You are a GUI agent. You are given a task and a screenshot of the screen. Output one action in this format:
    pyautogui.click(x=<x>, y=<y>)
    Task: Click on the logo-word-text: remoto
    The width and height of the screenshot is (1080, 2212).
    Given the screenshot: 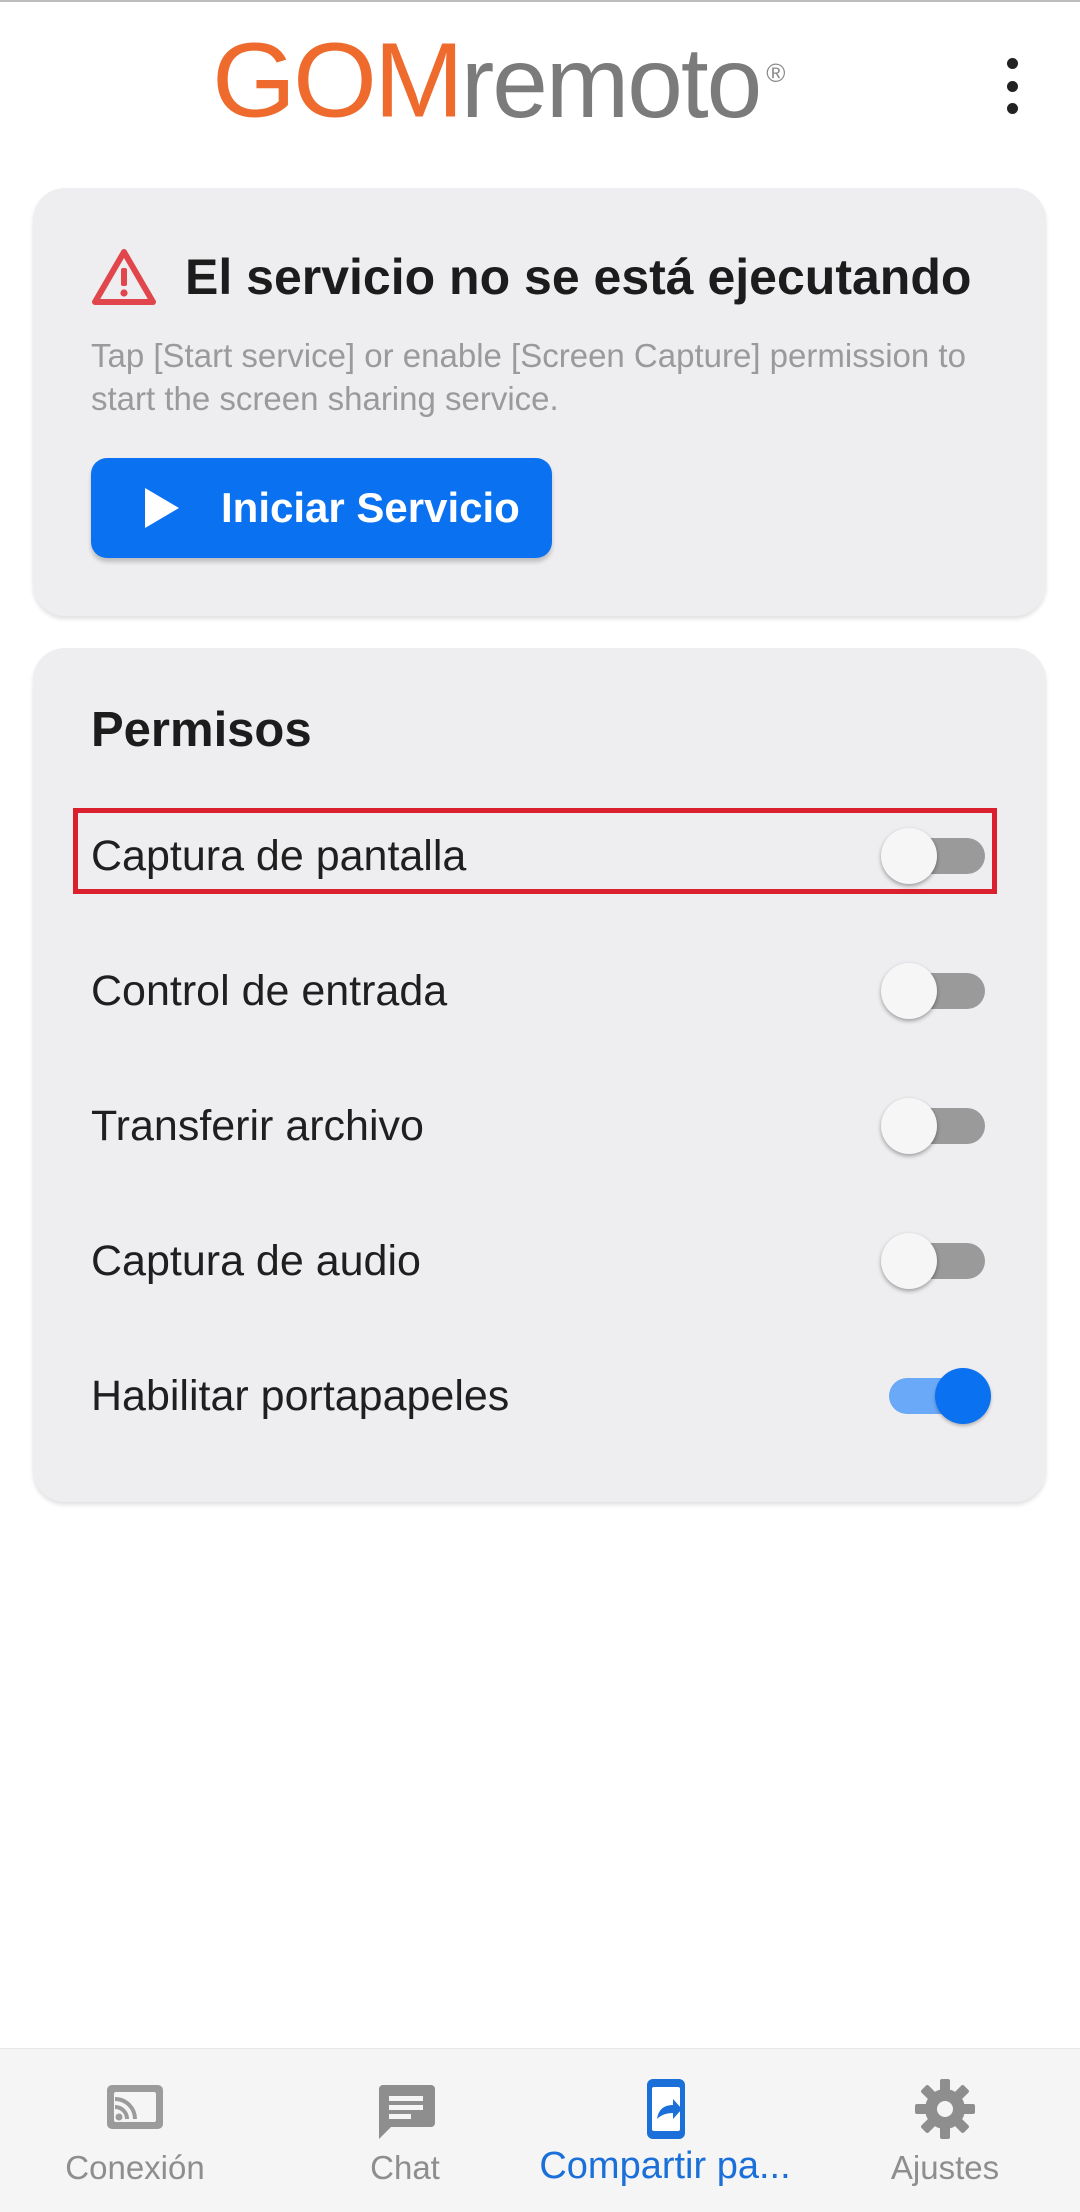 What is the action you would take?
    pyautogui.click(x=611, y=83)
    